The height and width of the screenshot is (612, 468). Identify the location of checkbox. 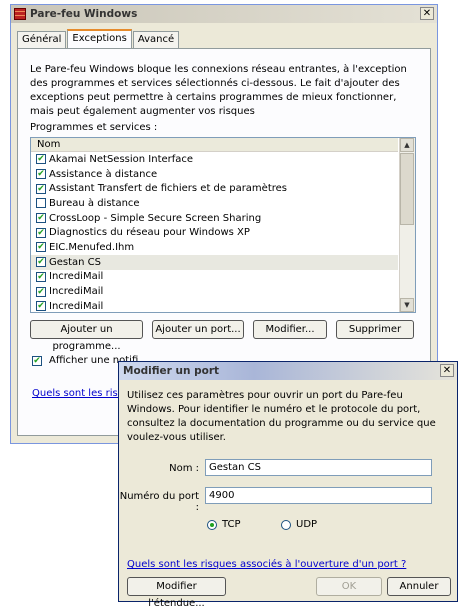
(41, 203).